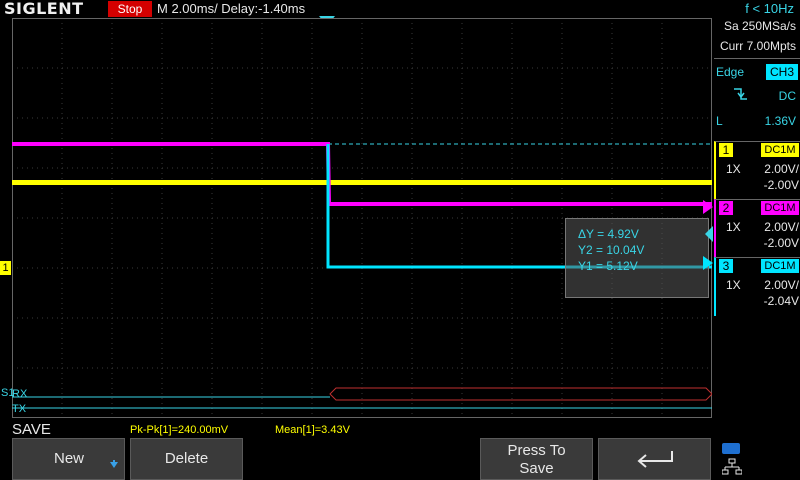 The image size is (800, 480). I want to click on trigger-level-value: 1.36V, so click(780, 121).